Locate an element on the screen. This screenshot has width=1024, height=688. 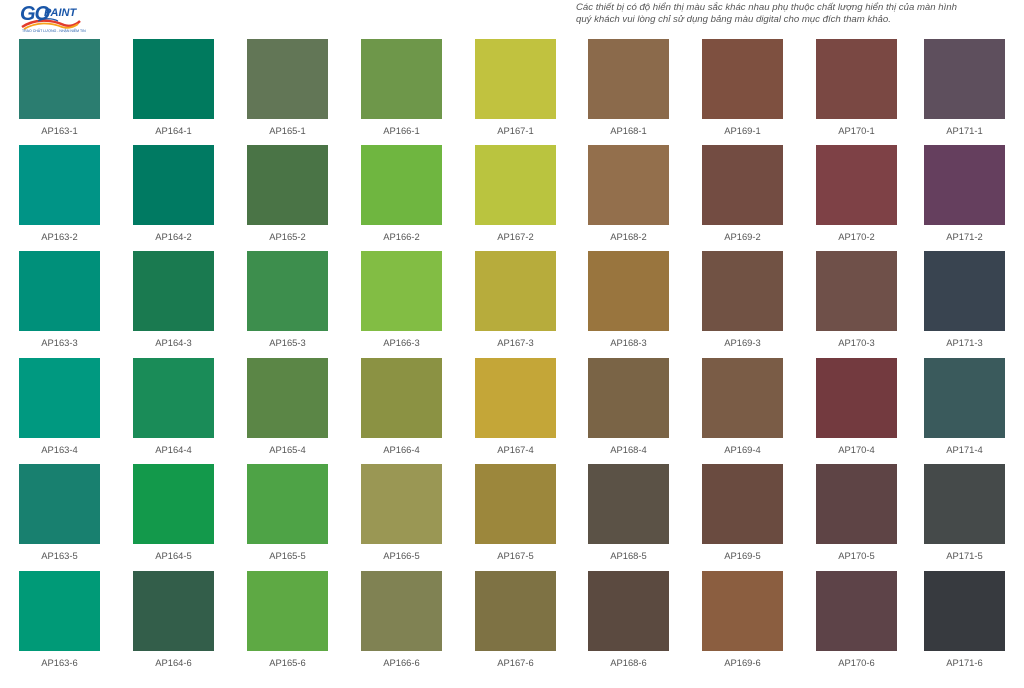
color-chip: AP169-1 is located at coordinates (742, 87).